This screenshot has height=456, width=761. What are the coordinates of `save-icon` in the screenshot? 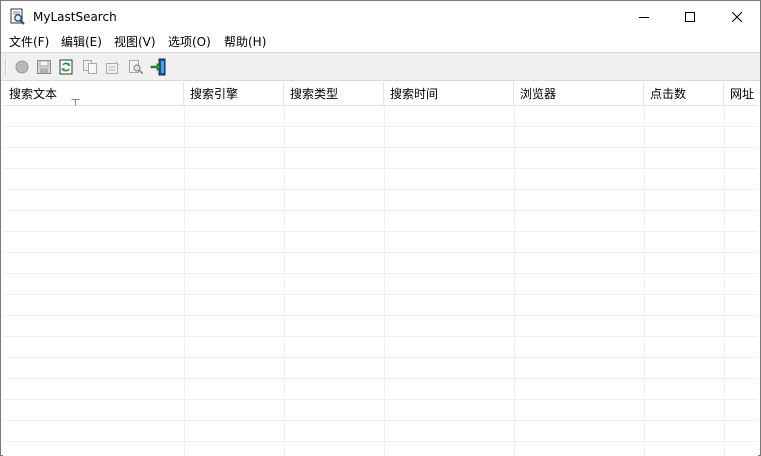 It's located at (44, 67).